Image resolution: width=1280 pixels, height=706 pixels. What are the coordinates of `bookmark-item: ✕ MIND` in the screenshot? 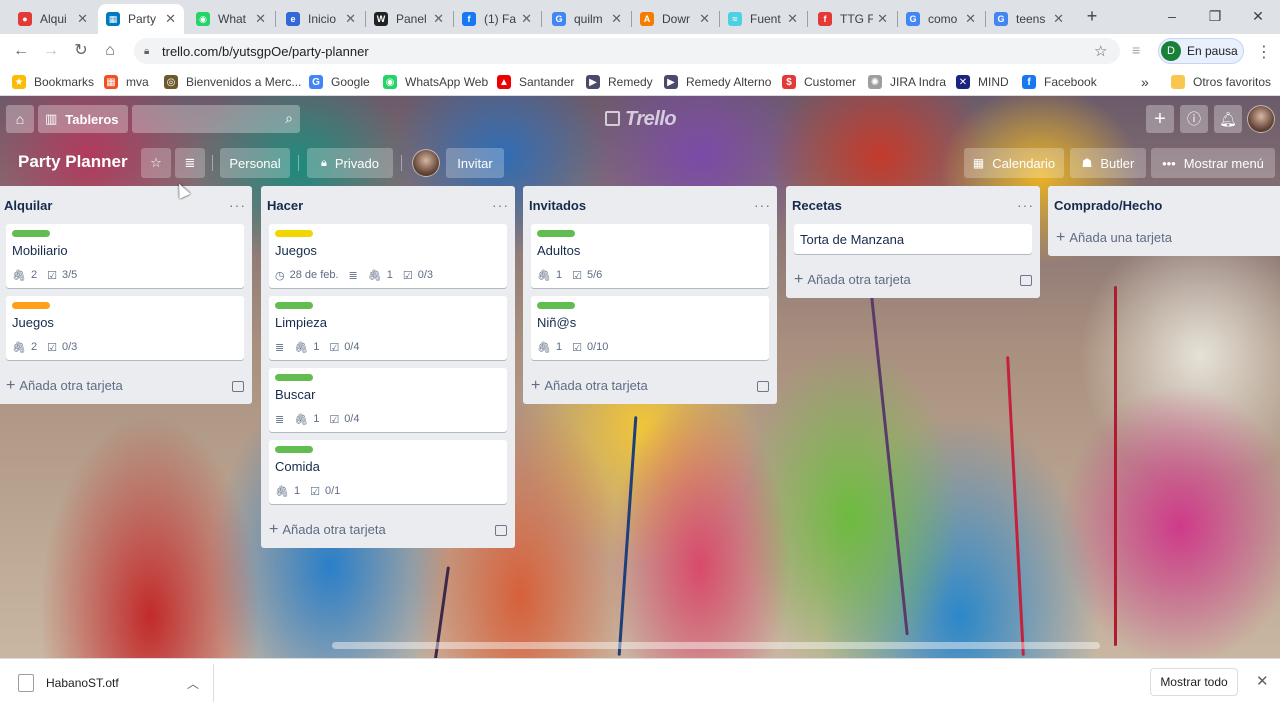 It's located at (982, 82).